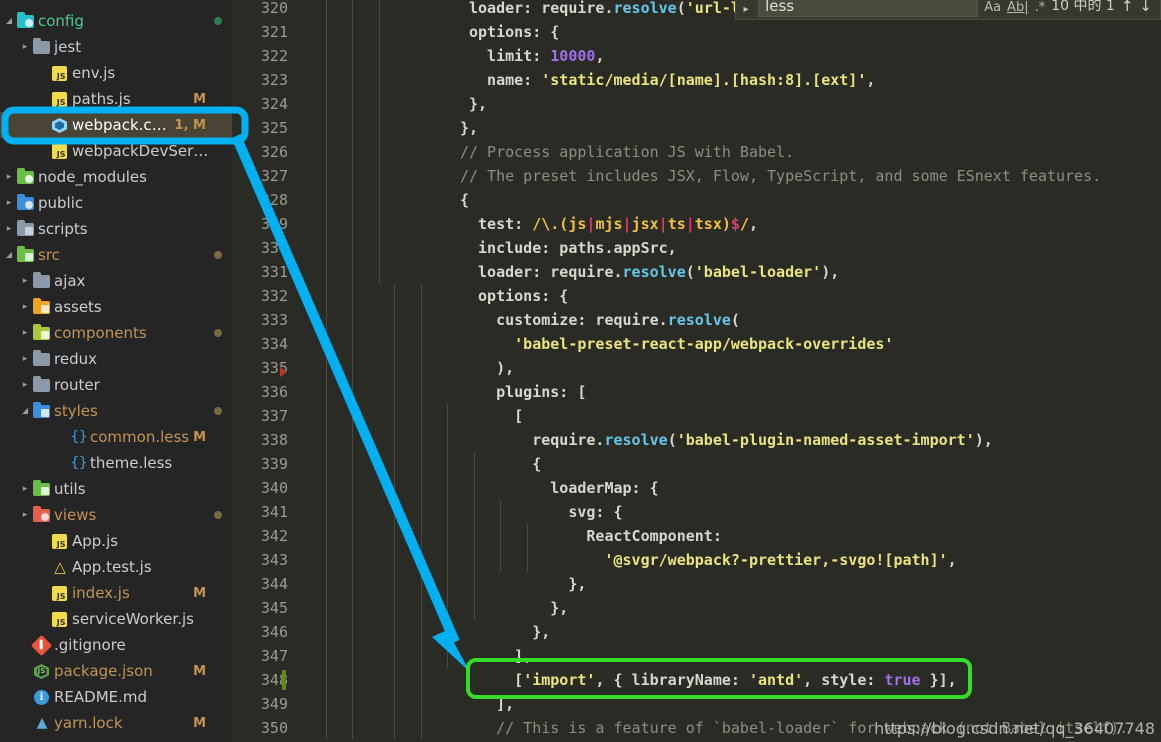  What do you see at coordinates (116, 307) in the screenshot?
I see `tree-item-assets: assets` at bounding box center [116, 307].